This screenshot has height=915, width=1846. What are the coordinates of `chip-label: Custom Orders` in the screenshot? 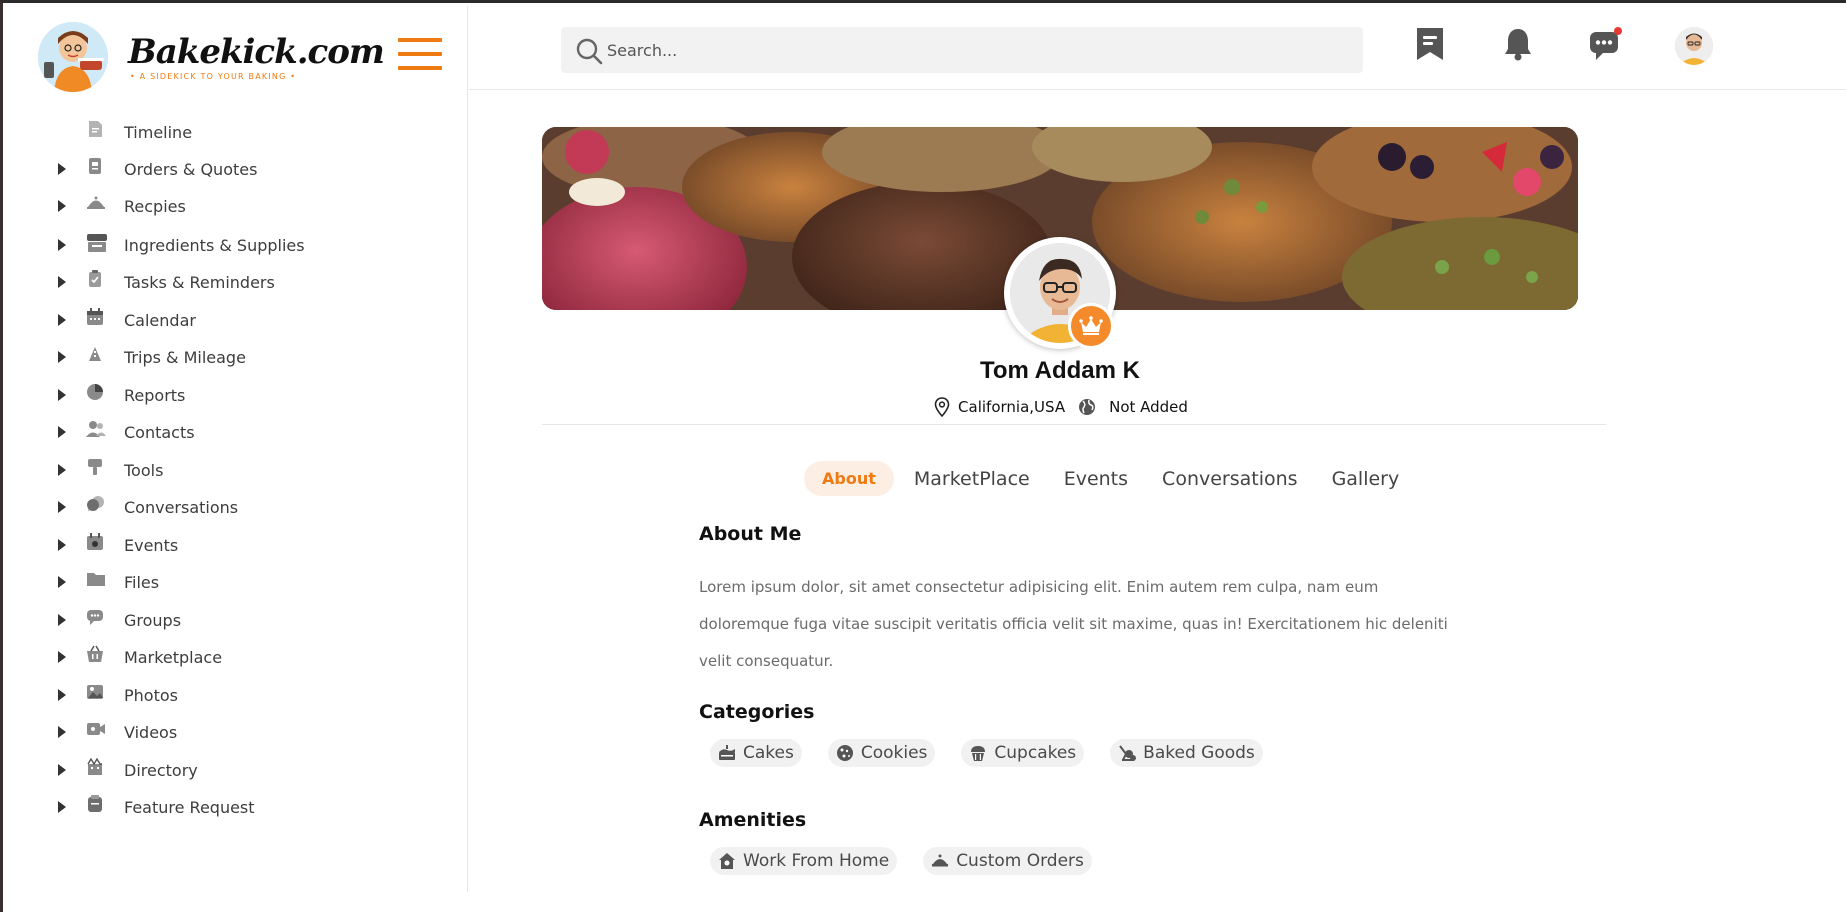 It's located at (1020, 861).